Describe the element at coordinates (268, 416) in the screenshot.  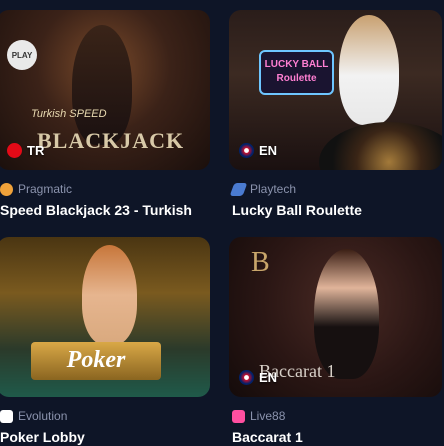
I see `provider-name: Live88` at that location.